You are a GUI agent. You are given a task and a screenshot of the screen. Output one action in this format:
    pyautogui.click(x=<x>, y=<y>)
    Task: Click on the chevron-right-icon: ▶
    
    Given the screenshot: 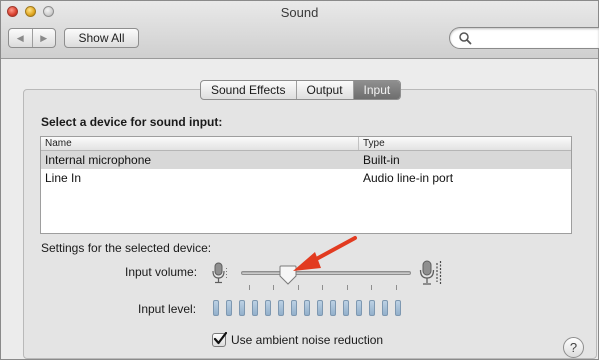 What is the action you would take?
    pyautogui.click(x=43, y=38)
    